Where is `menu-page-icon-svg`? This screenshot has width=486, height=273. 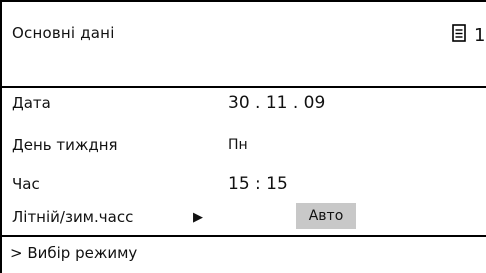 menu-page-icon-svg is located at coordinates (459, 33).